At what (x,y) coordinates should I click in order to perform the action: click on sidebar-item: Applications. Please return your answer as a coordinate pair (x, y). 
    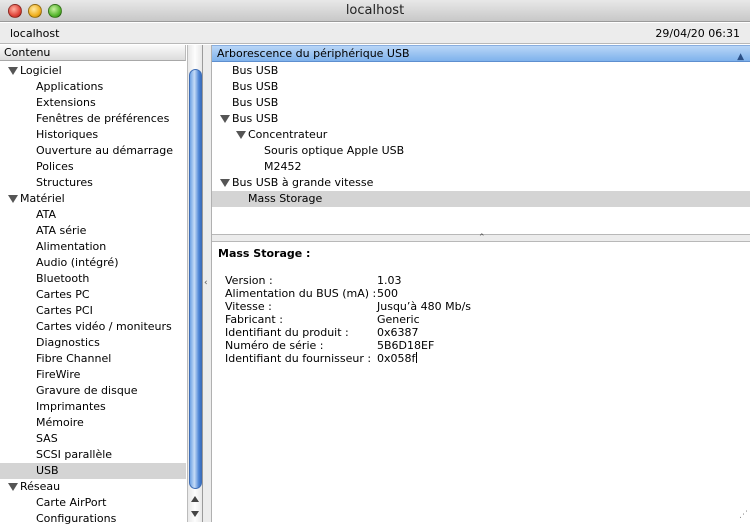
    Looking at the image, I should click on (93, 87).